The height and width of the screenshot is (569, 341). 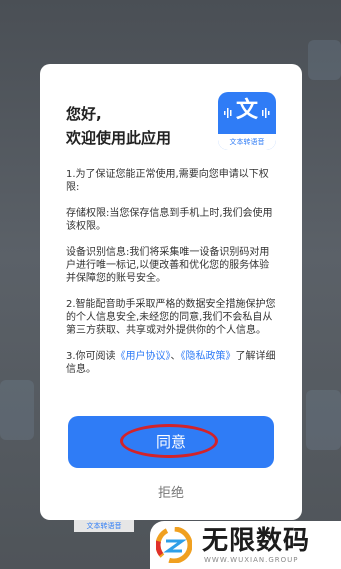 I want to click on policy-item-permissions: 1.为了保证您能正常使用,需要向您申请以下权限:, so click(x=167, y=181).